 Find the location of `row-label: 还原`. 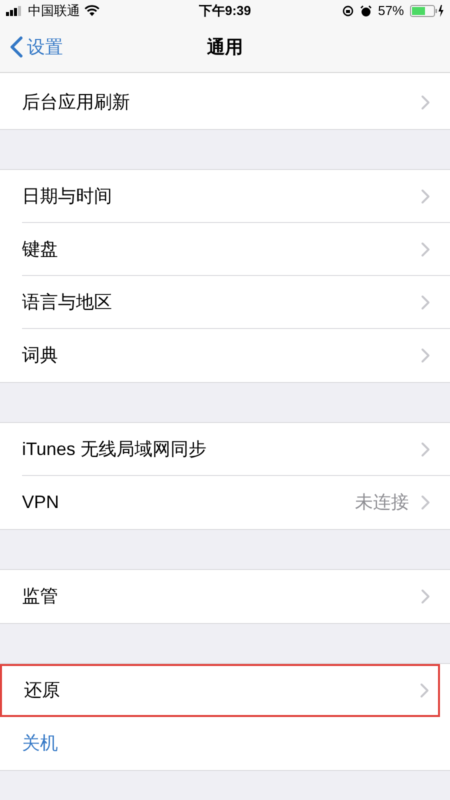

row-label: 还原 is located at coordinates (42, 690).